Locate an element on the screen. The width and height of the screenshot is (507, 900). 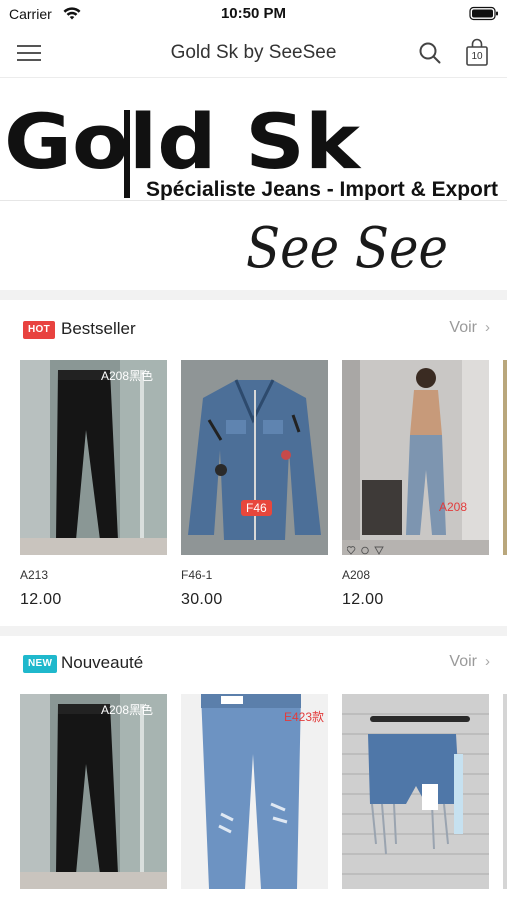
social-icons is located at coordinates (365, 550).